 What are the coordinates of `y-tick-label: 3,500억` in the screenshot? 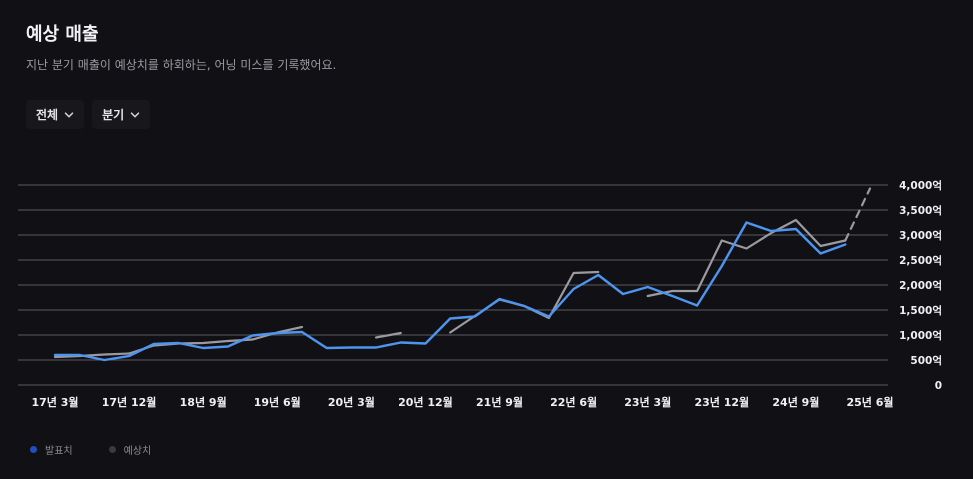 It's located at (920, 211).